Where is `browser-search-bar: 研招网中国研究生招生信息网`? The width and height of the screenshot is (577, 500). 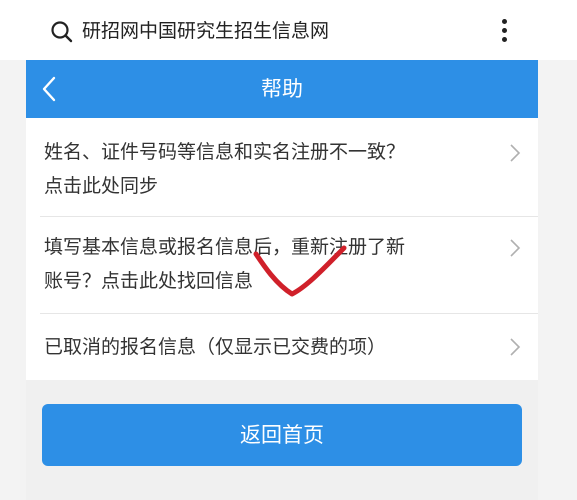 browser-search-bar: 研招网中国研究生招生信息网 is located at coordinates (288, 30).